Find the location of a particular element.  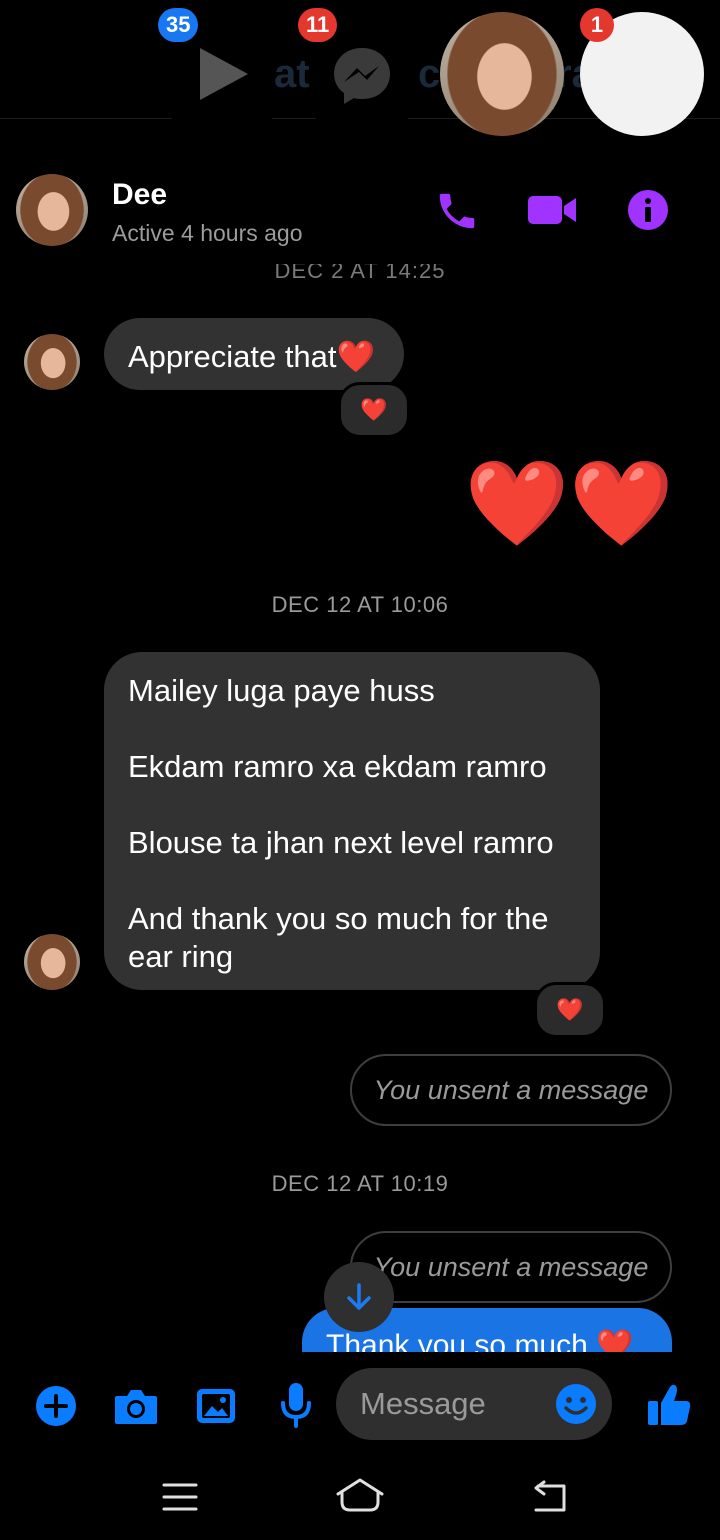

microphone-icon is located at coordinates (296, 1405).